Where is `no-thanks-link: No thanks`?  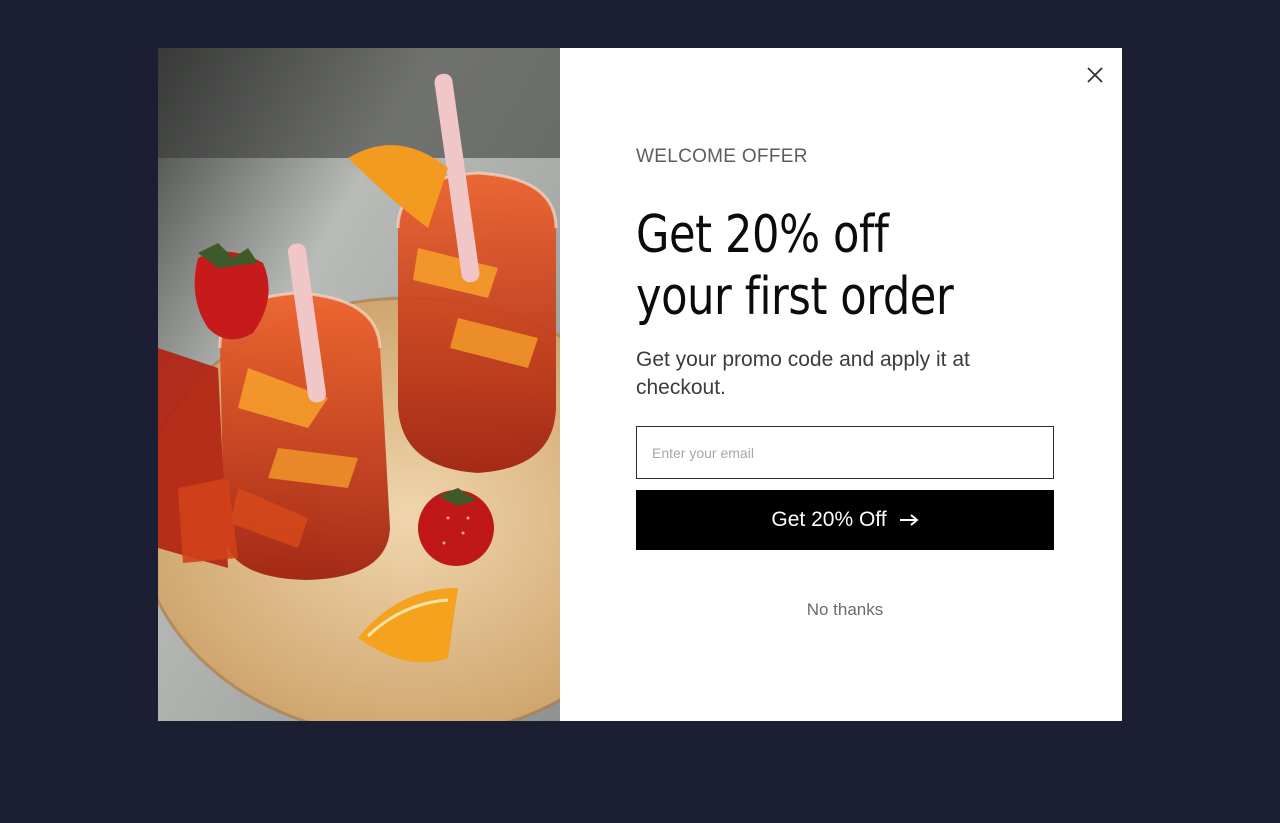 no-thanks-link: No thanks is located at coordinates (845, 610).